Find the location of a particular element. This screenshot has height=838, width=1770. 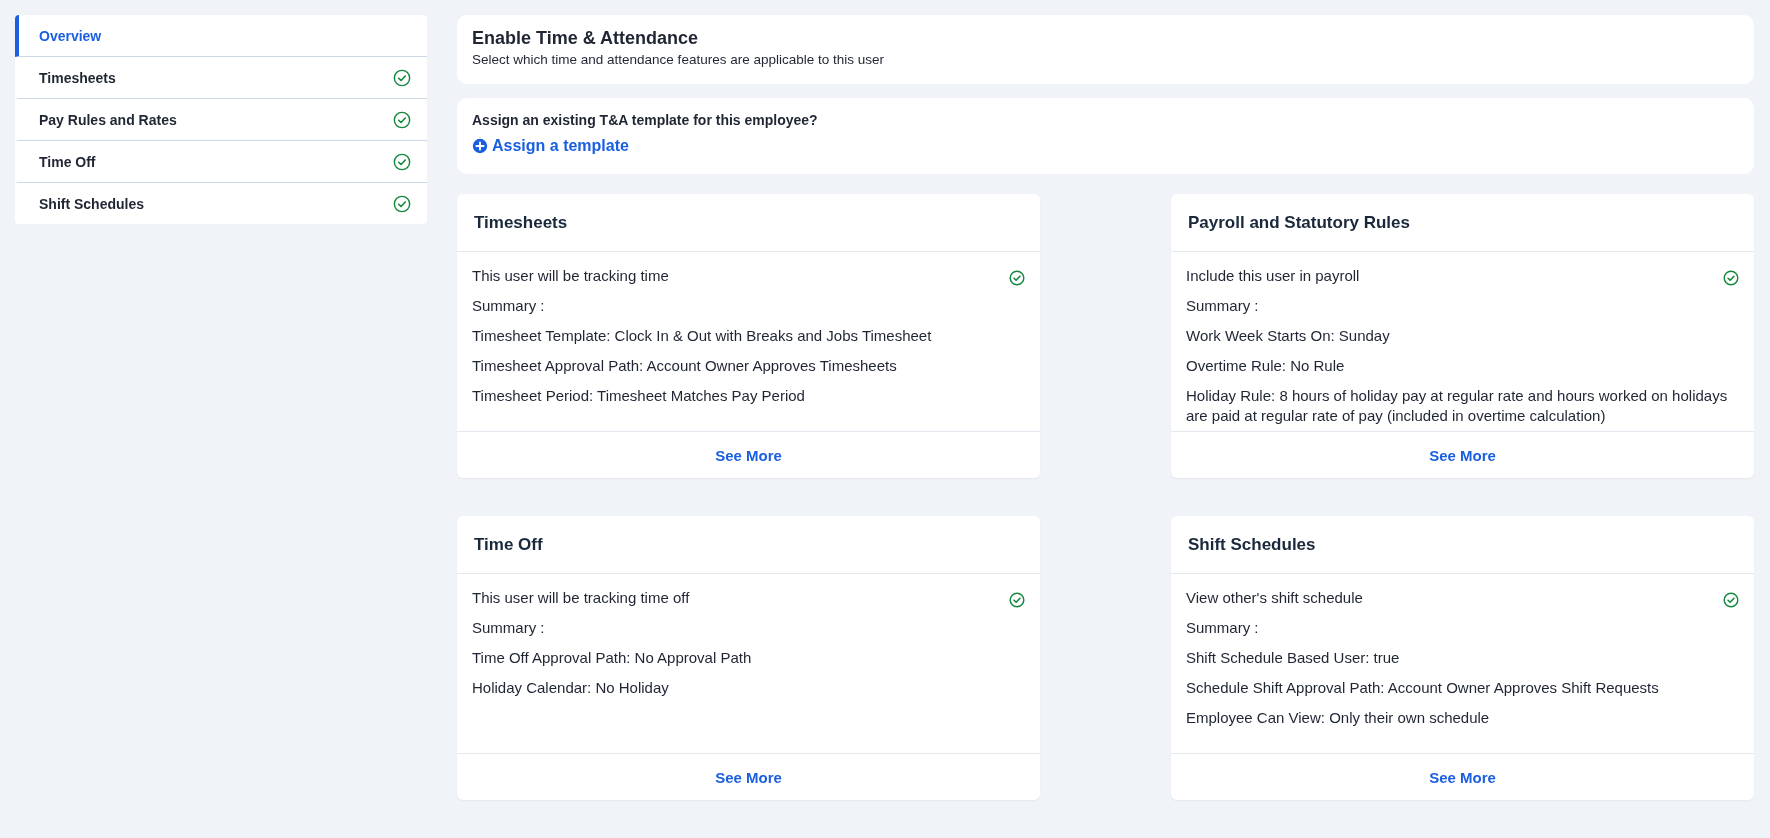

card-statement: View other's shift schedule is located at coordinates (1274, 598).